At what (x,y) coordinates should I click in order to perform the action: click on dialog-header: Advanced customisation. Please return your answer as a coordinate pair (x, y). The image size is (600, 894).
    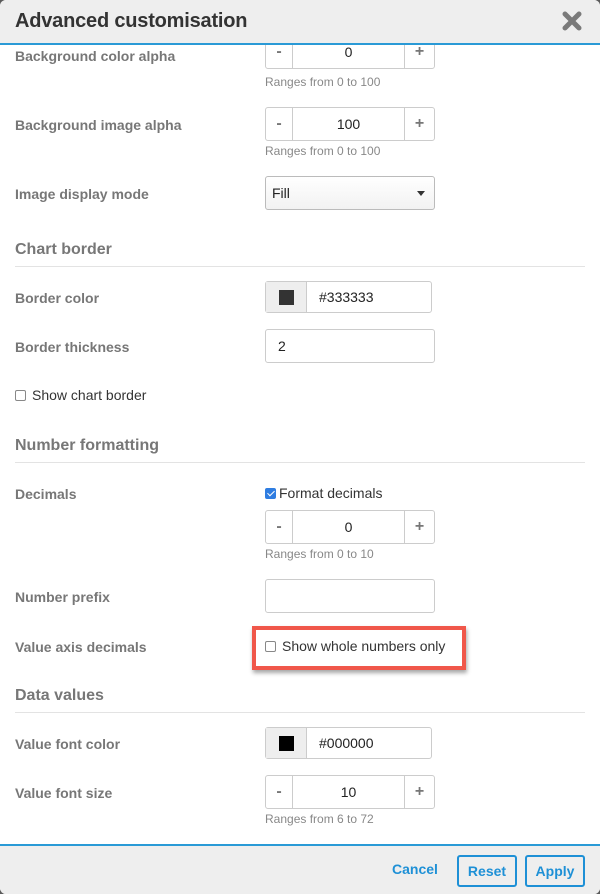
    Looking at the image, I should click on (300, 22).